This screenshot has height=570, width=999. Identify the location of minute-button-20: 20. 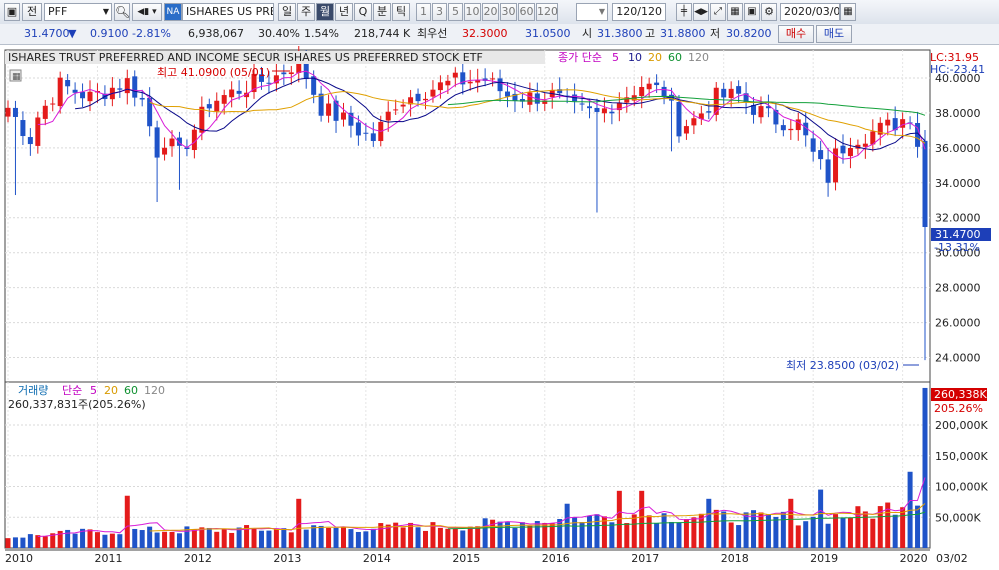
(490, 12).